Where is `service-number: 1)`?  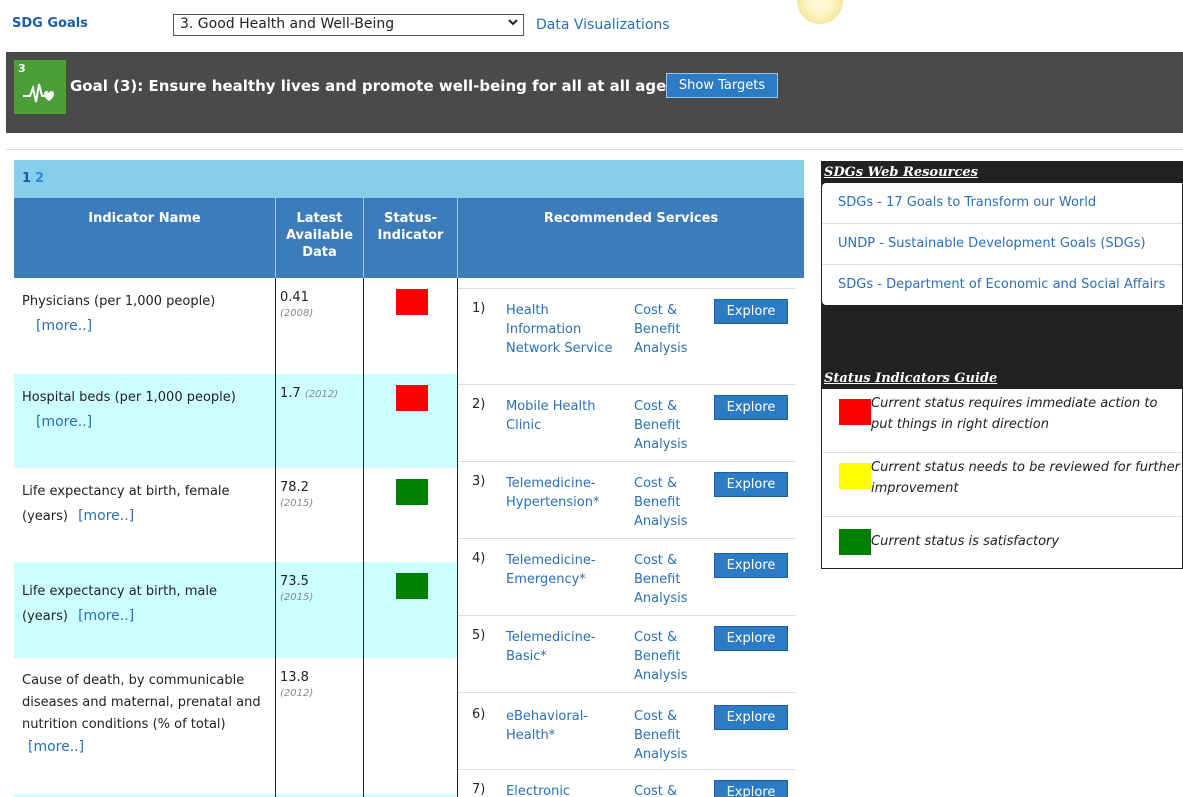
service-number: 1) is located at coordinates (479, 308).